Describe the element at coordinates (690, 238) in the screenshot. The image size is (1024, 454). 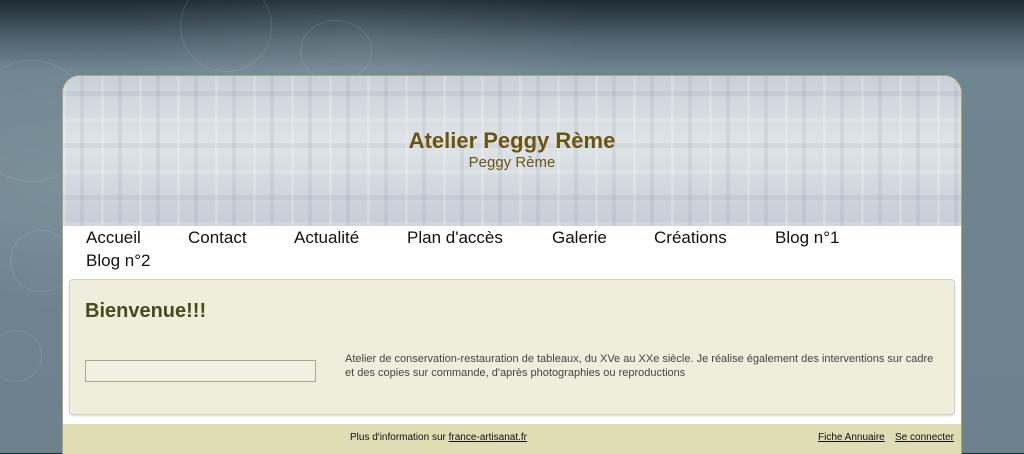
I see `nav-item-creations: Créations` at that location.